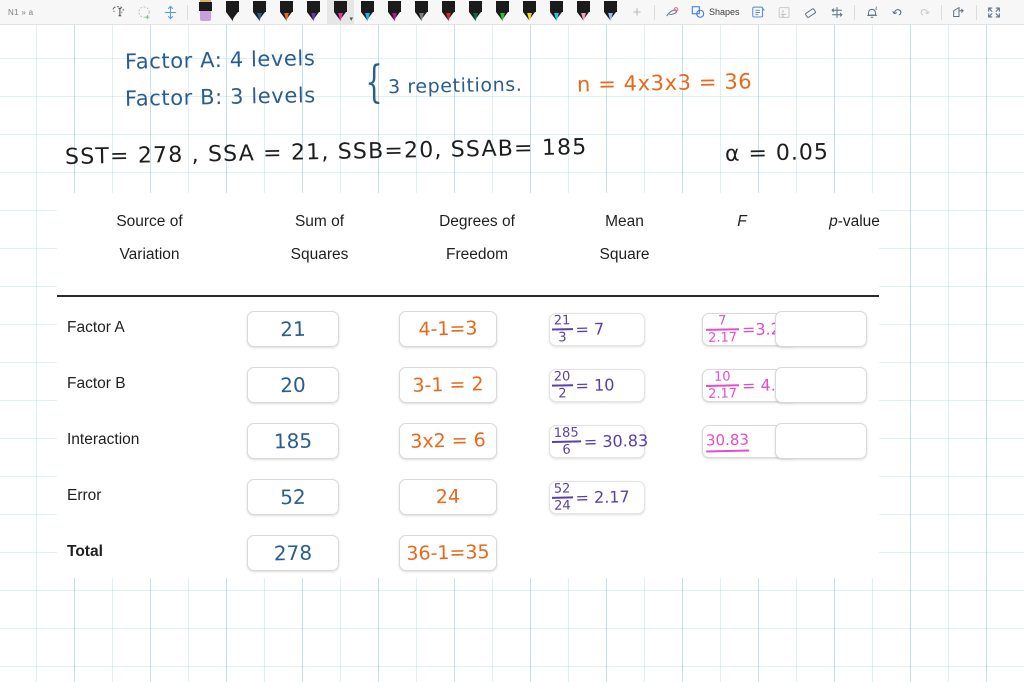  I want to click on input-sum-of-squares-error: 52, so click(293, 497).